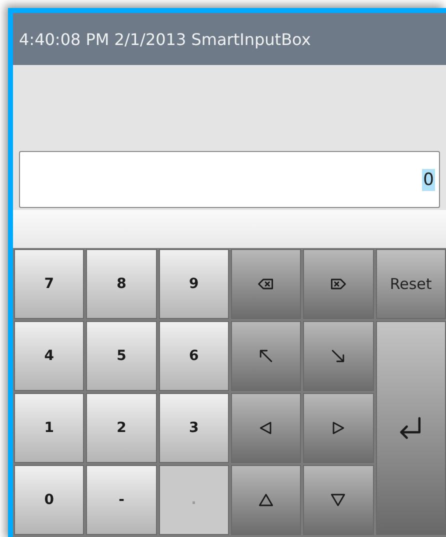  What do you see at coordinates (266, 284) in the screenshot?
I see `backspace-key` at bounding box center [266, 284].